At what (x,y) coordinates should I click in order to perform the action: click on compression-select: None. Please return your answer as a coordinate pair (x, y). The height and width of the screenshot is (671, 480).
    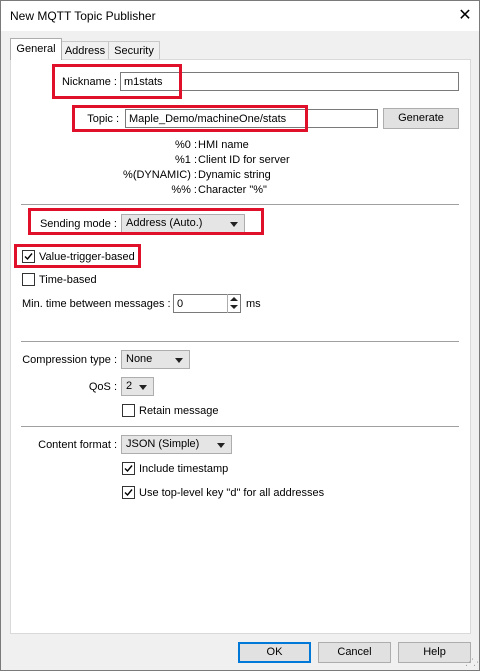
    Looking at the image, I should click on (155, 359).